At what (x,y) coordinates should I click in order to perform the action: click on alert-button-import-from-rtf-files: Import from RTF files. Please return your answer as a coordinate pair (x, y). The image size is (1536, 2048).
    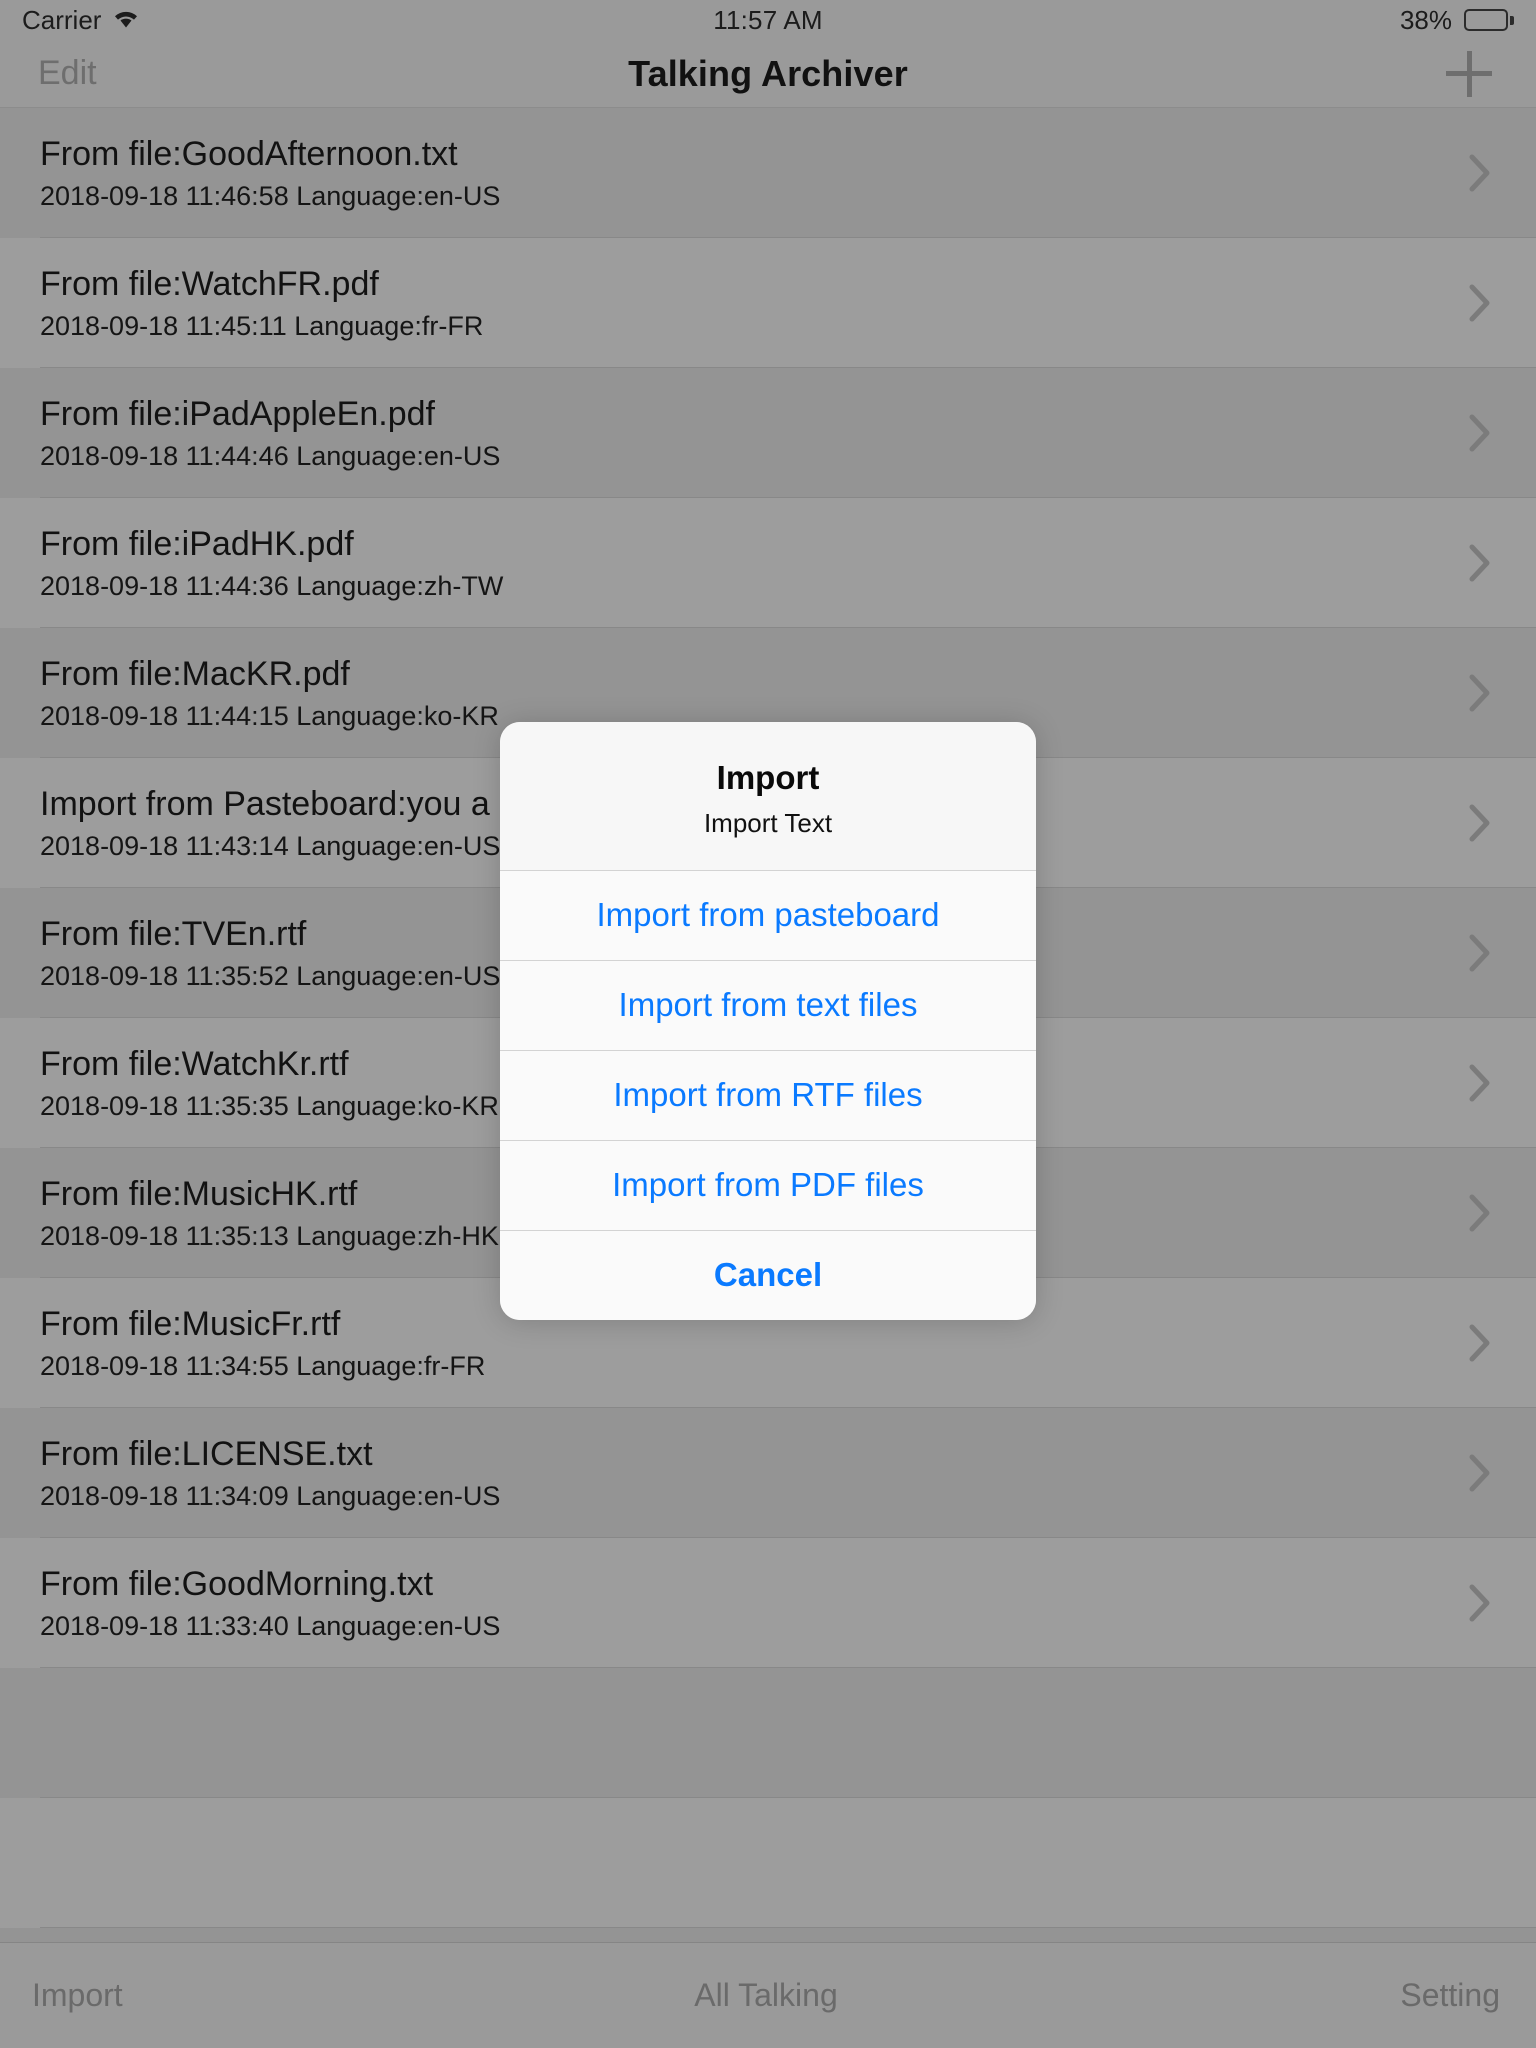
    Looking at the image, I should click on (768, 1094).